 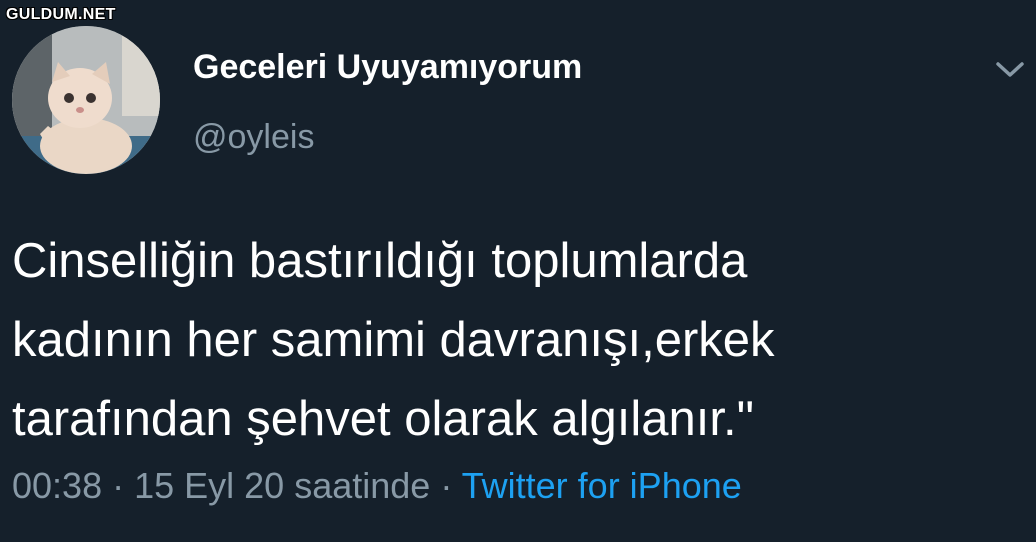 I want to click on cat-avatar-image, so click(x=86, y=100).